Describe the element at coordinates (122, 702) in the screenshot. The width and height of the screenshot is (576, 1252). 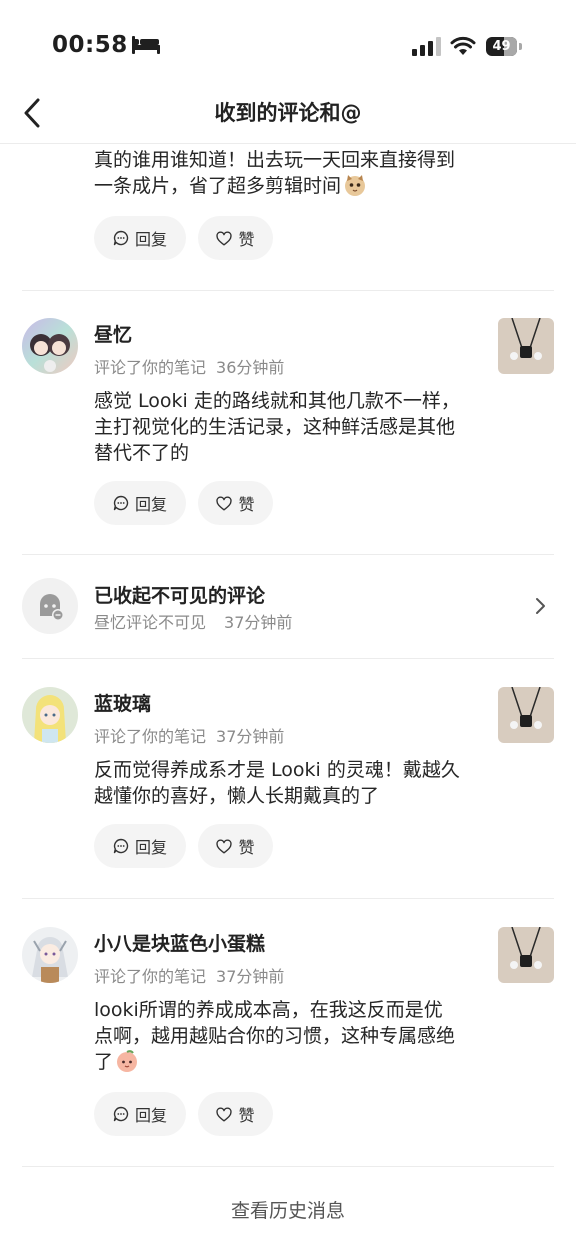
I see `username: 蓝玻璃` at that location.